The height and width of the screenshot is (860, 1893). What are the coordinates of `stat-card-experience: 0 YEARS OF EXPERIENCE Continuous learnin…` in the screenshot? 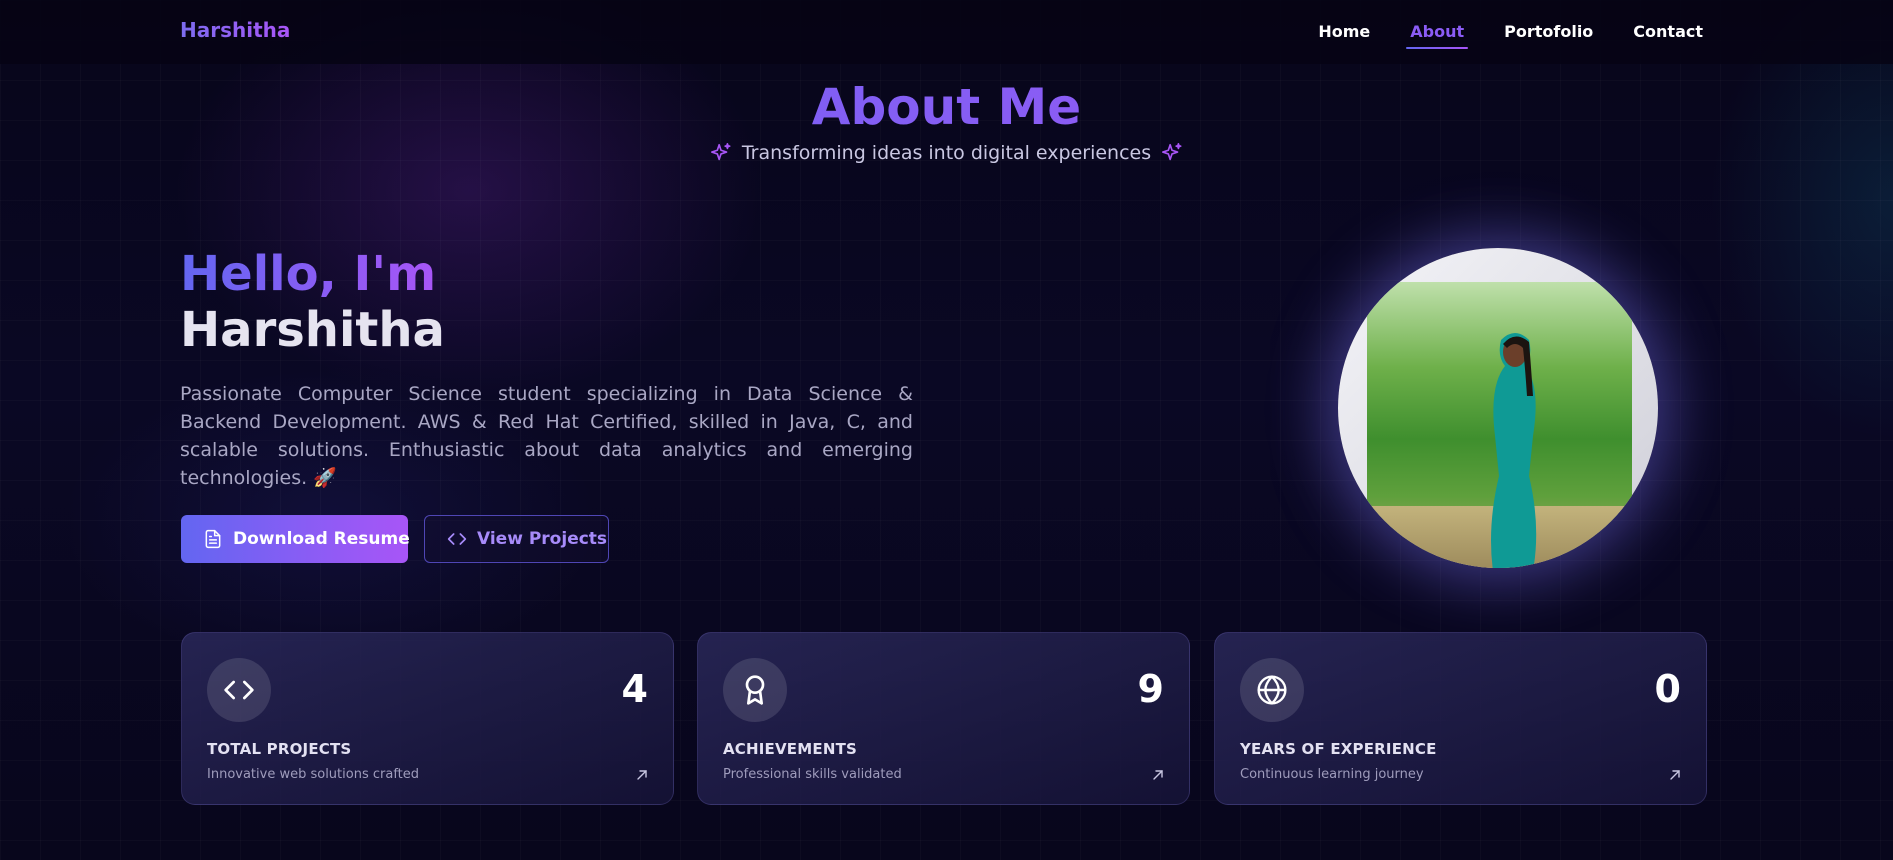 It's located at (1460, 718).